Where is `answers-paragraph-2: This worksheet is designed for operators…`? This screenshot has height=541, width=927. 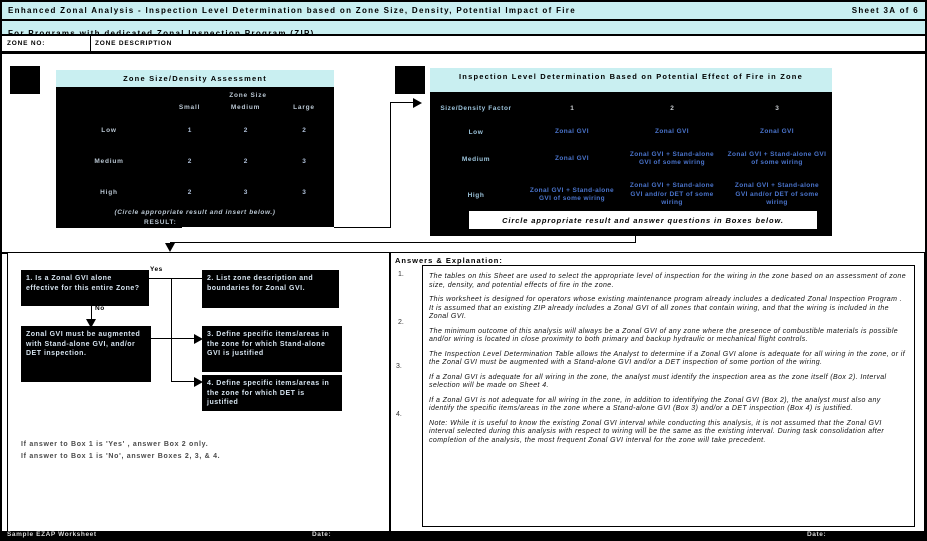 answers-paragraph-2: This worksheet is designed for operators… is located at coordinates (666, 308).